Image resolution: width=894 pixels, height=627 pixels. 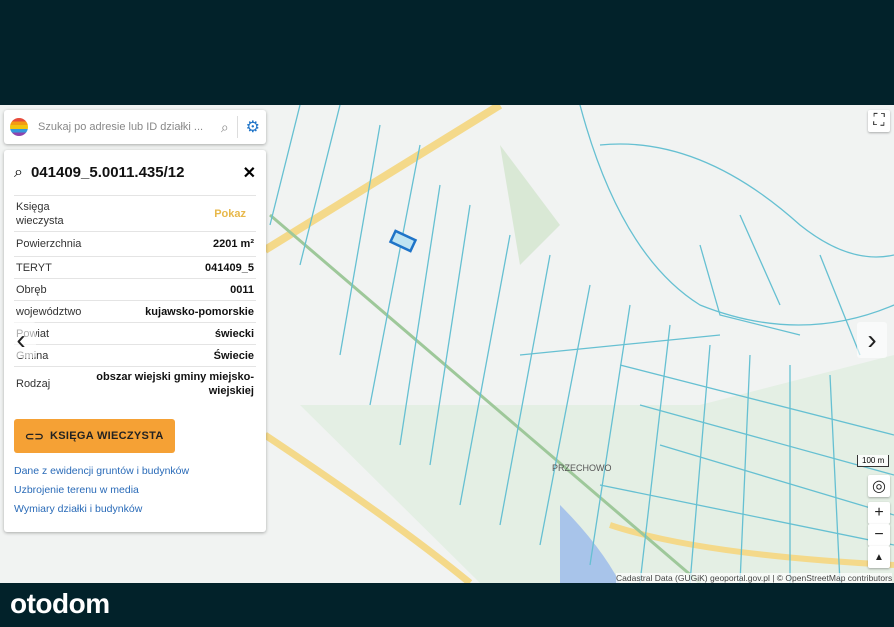 I want to click on crosshair-icon: ◎, so click(x=879, y=486).